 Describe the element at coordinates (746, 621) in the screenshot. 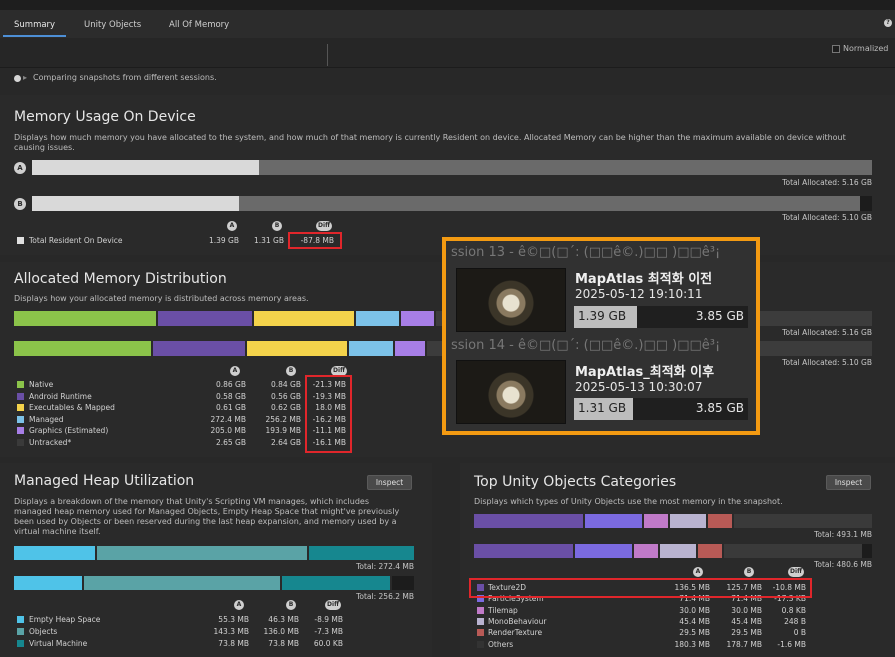

I see `top-objects-row-b: 45.4 MB` at that location.